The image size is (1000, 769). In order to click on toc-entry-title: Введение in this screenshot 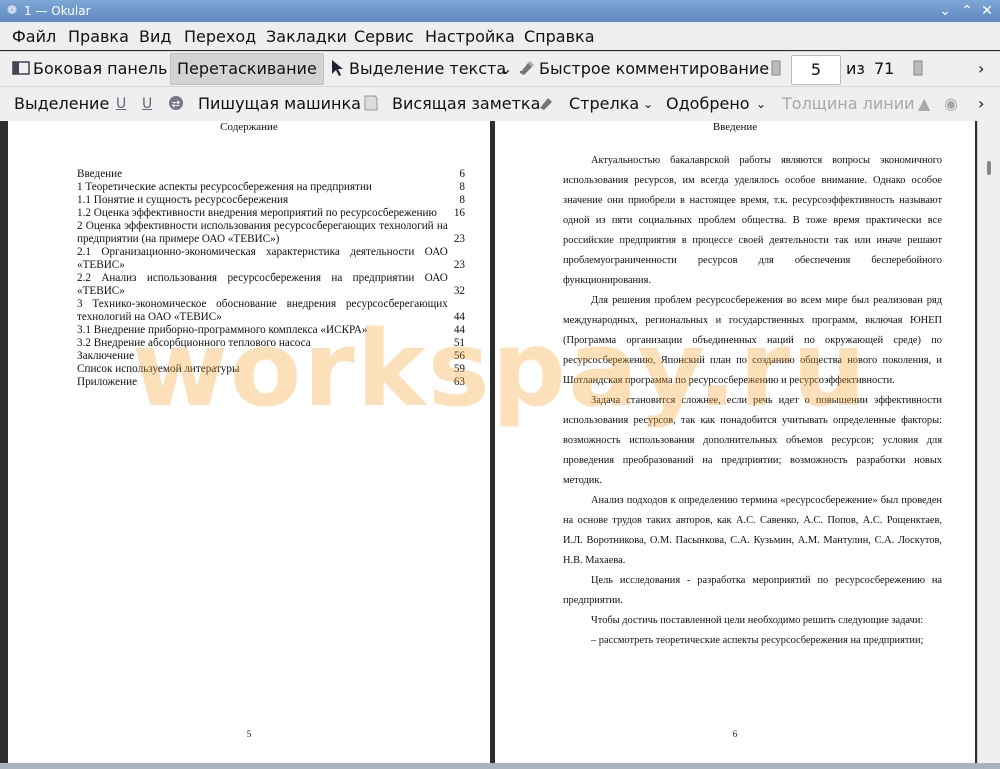, I will do `click(100, 174)`.